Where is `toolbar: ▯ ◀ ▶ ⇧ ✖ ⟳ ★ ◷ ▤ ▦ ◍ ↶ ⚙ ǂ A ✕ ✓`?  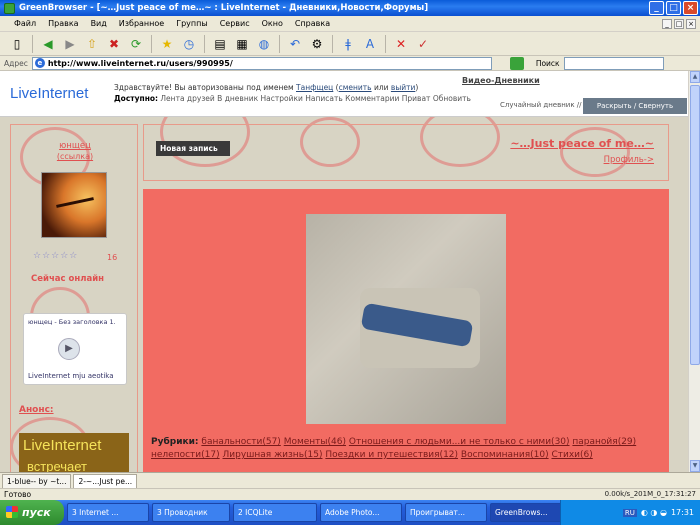 toolbar: ▯ ◀ ▶ ⇧ ✖ ⟳ ★ ◷ ▤ ▦ ◍ ↶ ⚙ ǂ A ✕ ✓ is located at coordinates (350, 44).